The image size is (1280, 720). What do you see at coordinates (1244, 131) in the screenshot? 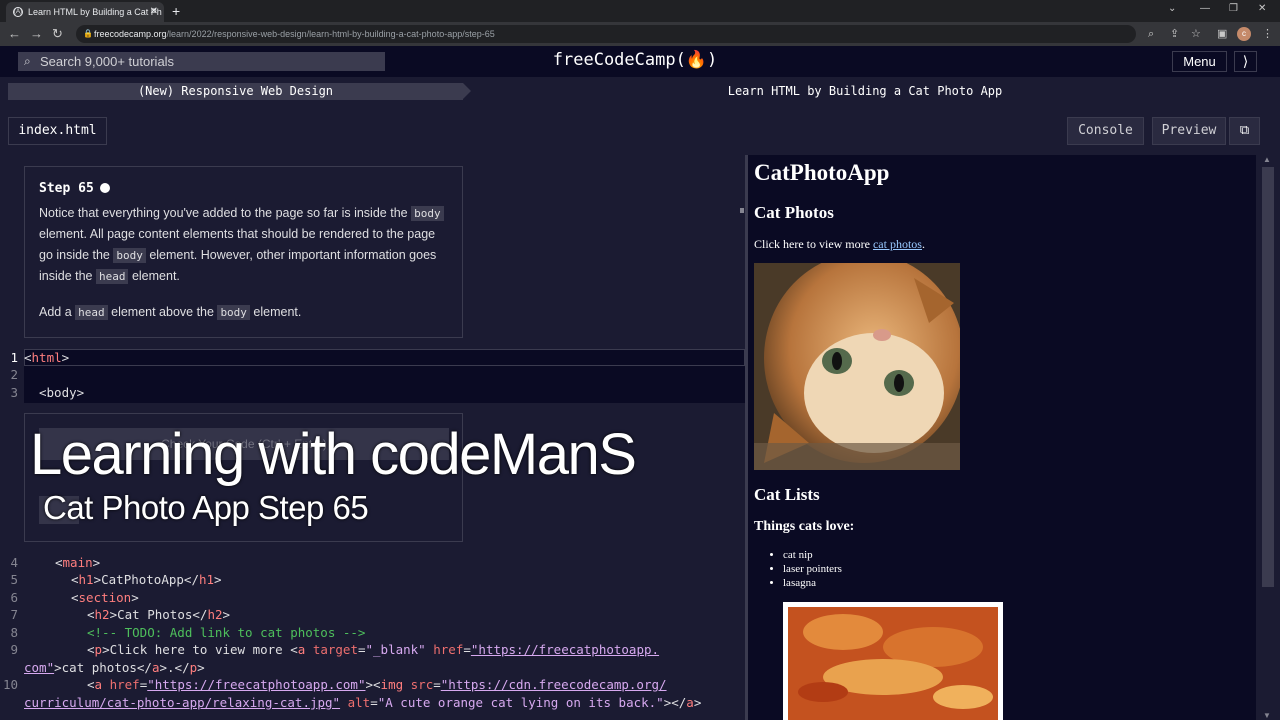
I see `popout-preview-icon: ⧉` at bounding box center [1244, 131].